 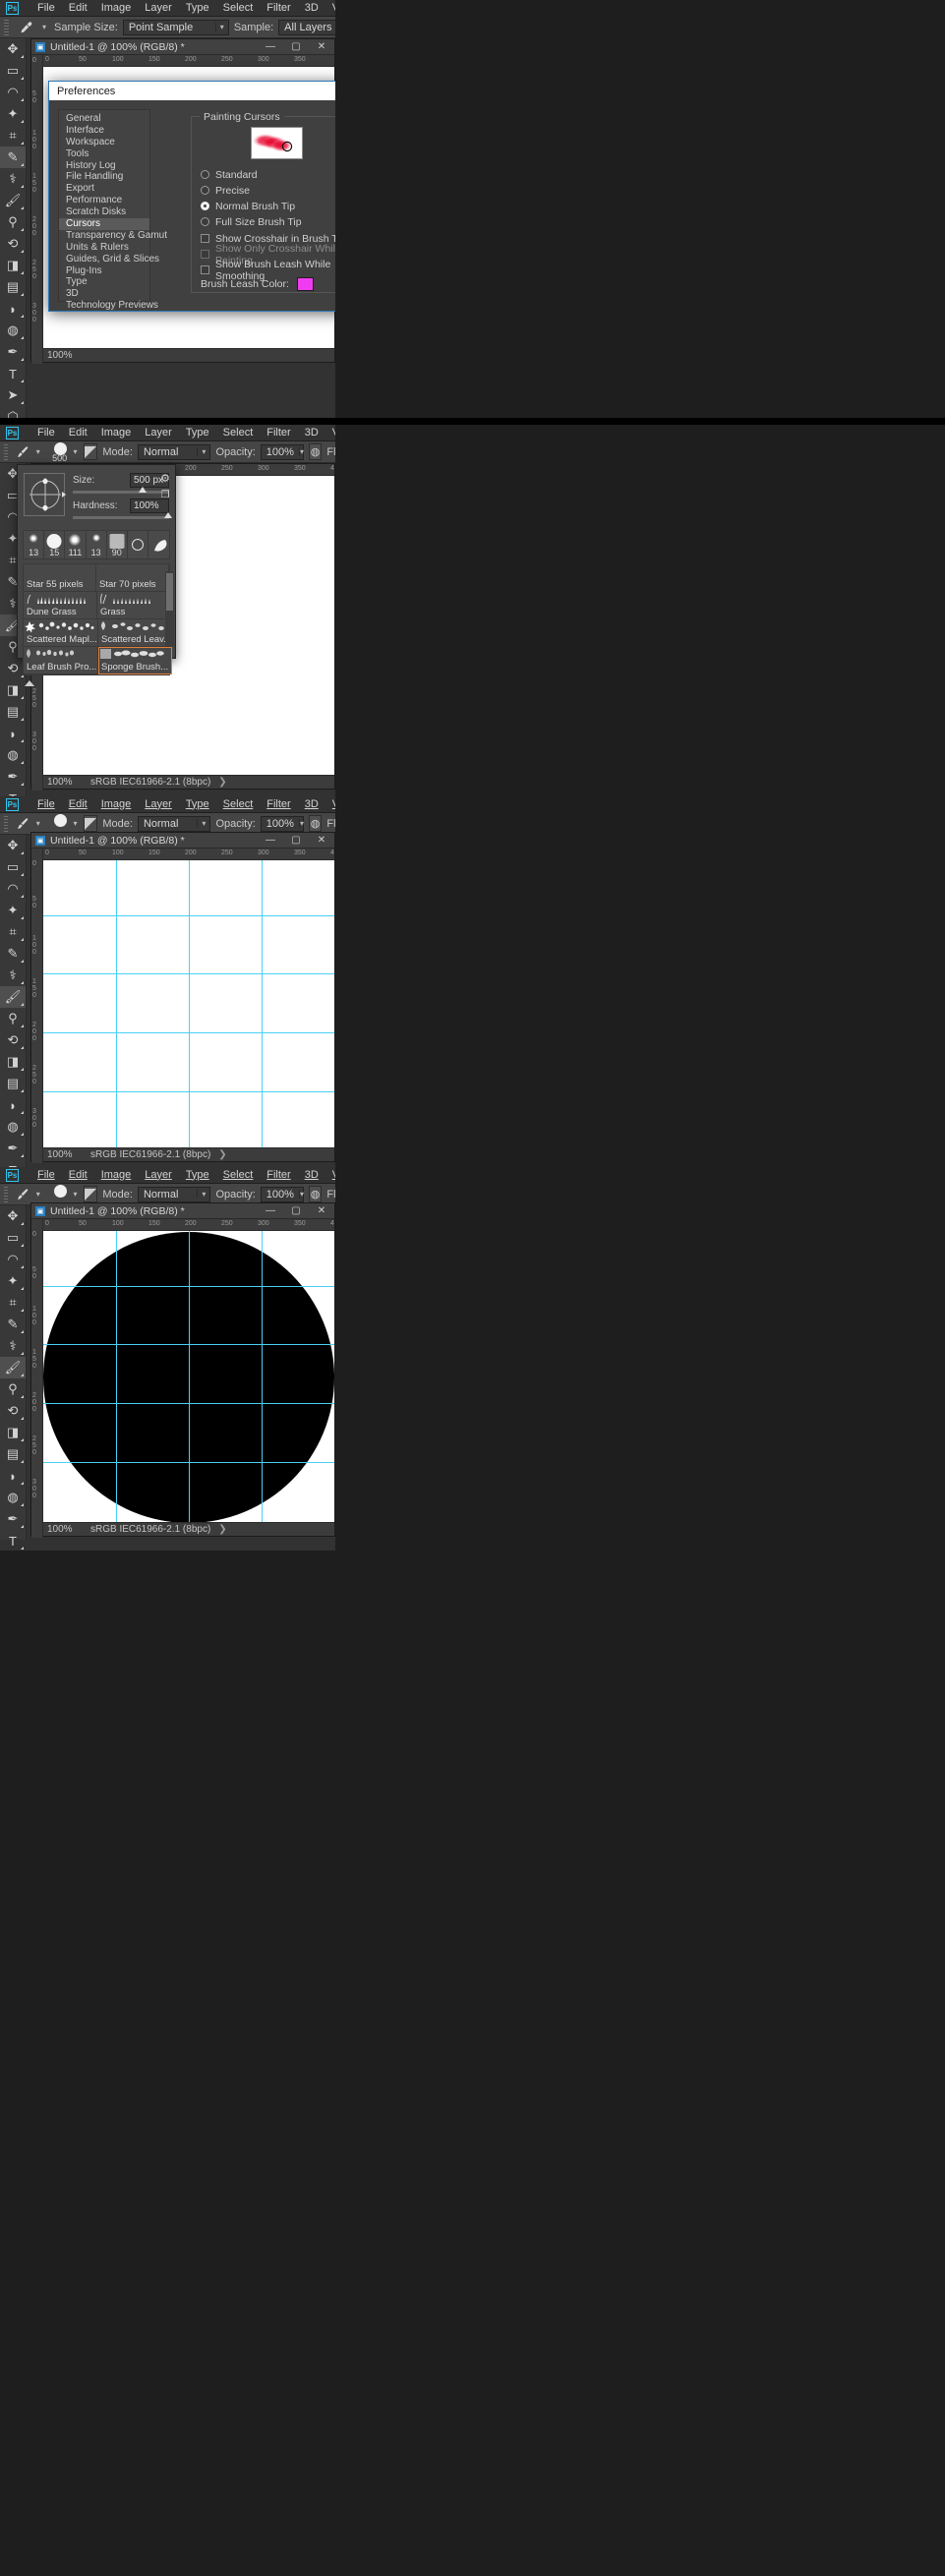 What do you see at coordinates (118, 544) in the screenshot?
I see `brush-preset-90: 90` at bounding box center [118, 544].